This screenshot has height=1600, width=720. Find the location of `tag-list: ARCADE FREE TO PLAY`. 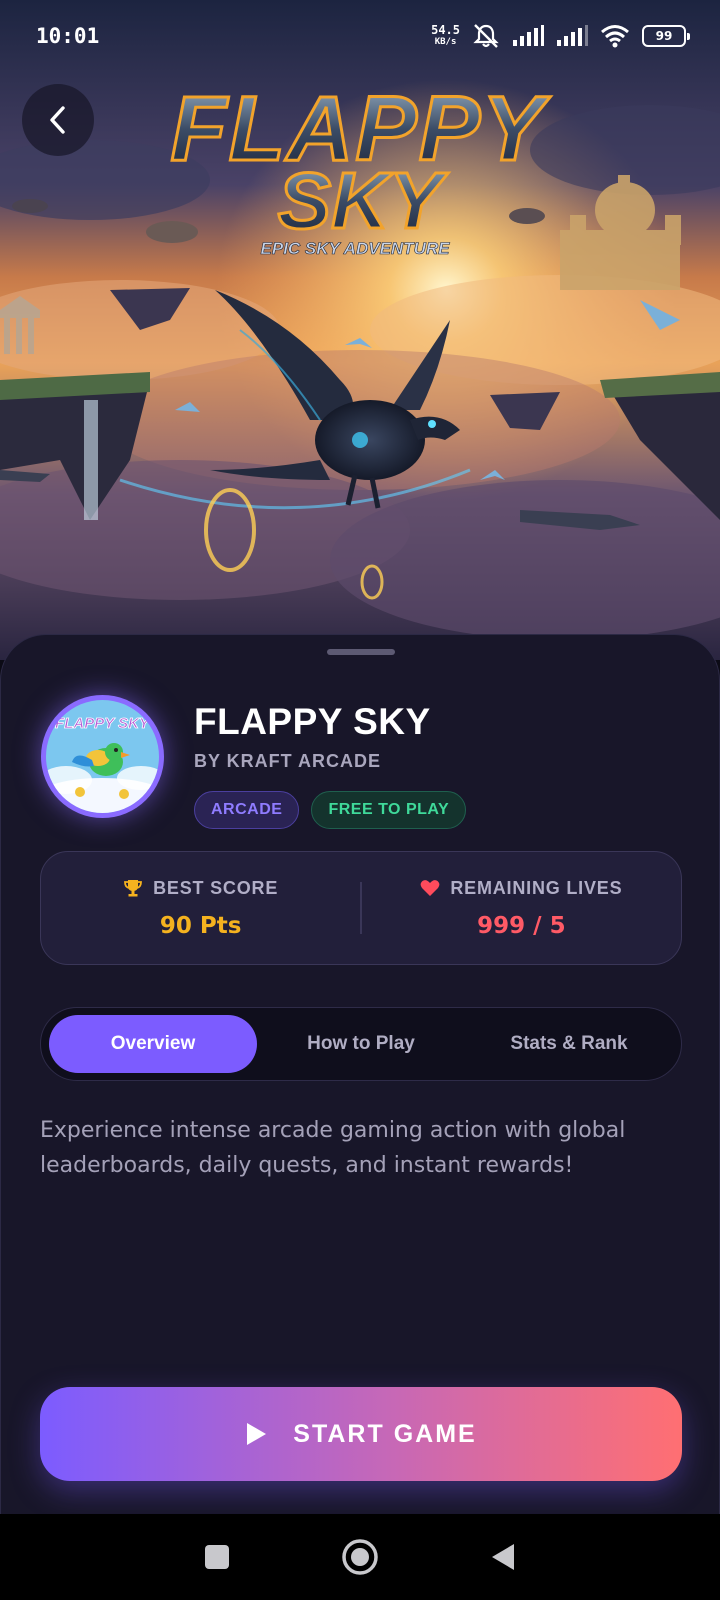

tag-list: ARCADE FREE TO PLAY is located at coordinates (330, 810).